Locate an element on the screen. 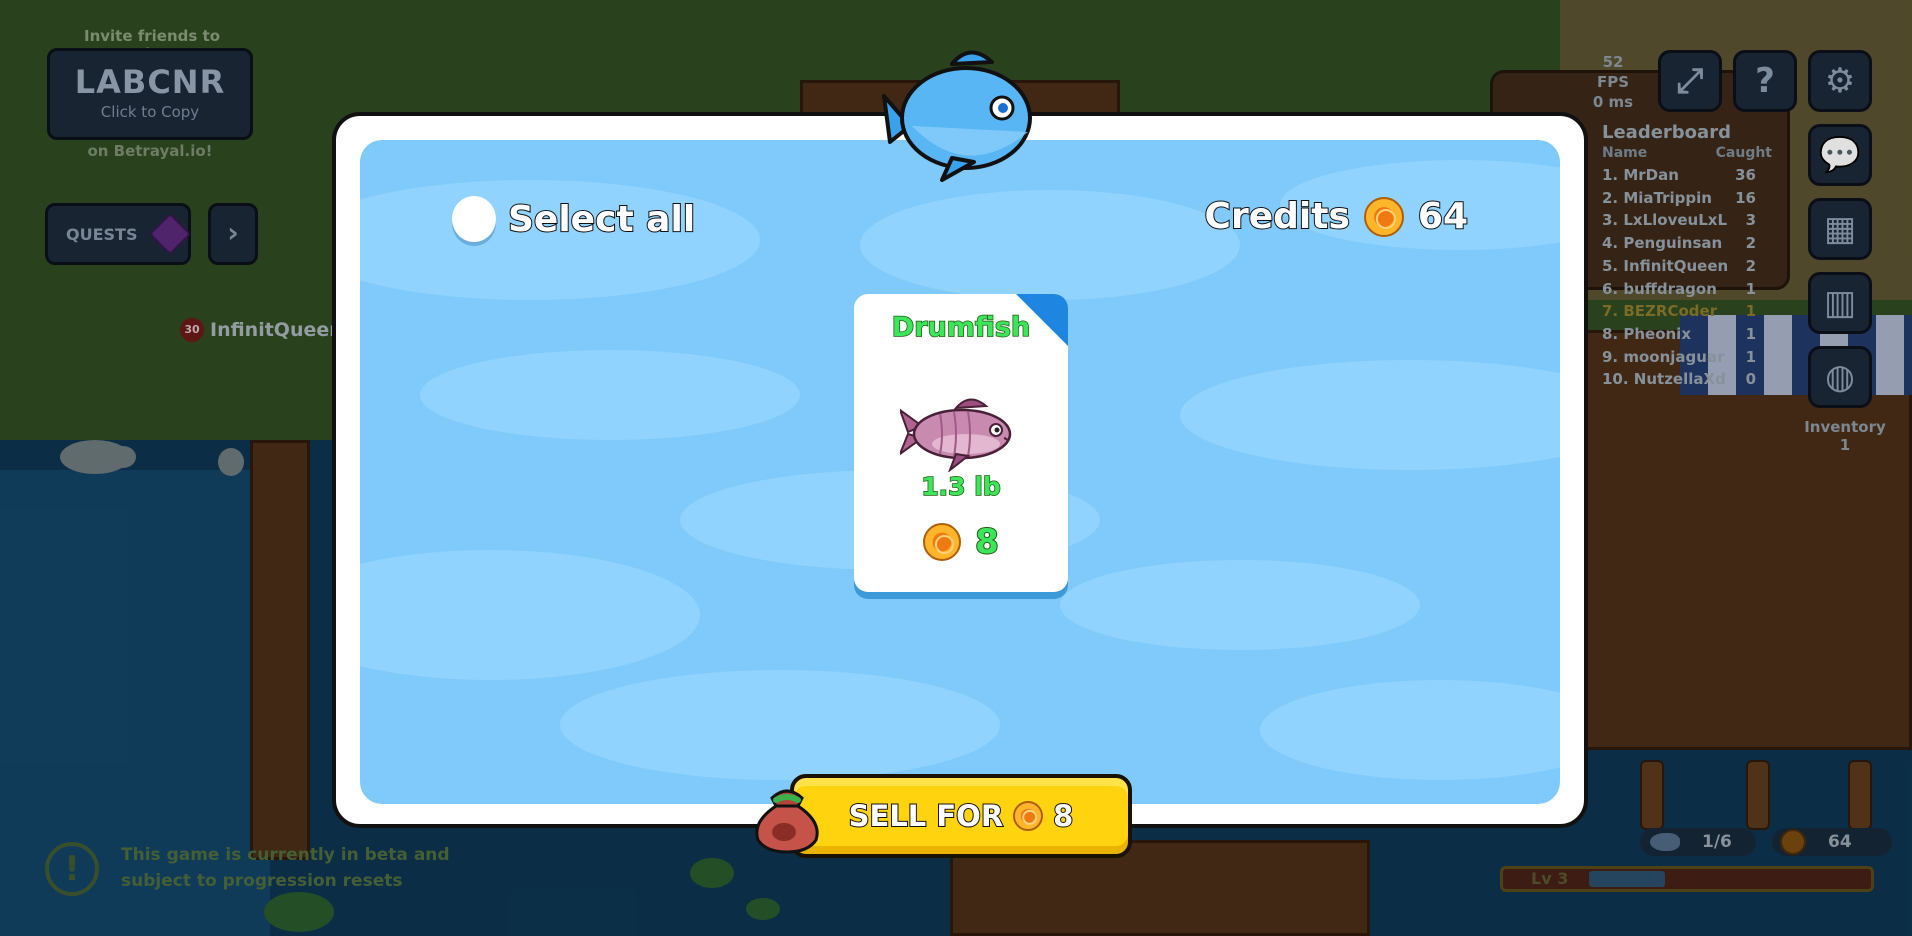  select-all-checkbox is located at coordinates (474, 219).